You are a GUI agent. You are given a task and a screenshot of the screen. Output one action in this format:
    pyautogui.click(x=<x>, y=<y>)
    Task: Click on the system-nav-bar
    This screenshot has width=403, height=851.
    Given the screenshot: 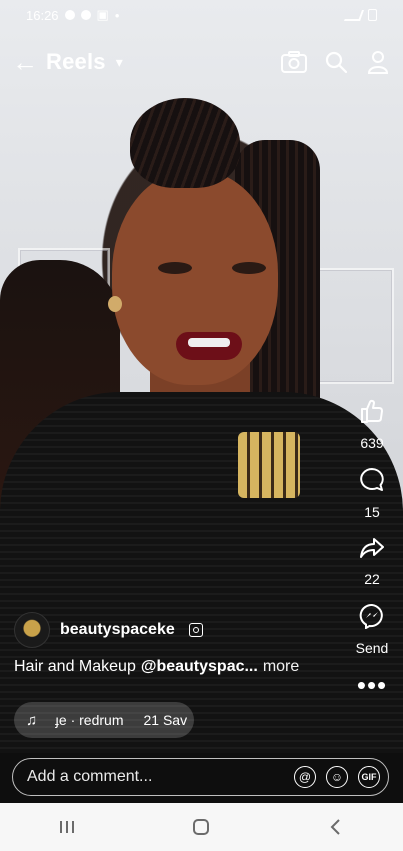 What is the action you would take?
    pyautogui.click(x=201, y=827)
    